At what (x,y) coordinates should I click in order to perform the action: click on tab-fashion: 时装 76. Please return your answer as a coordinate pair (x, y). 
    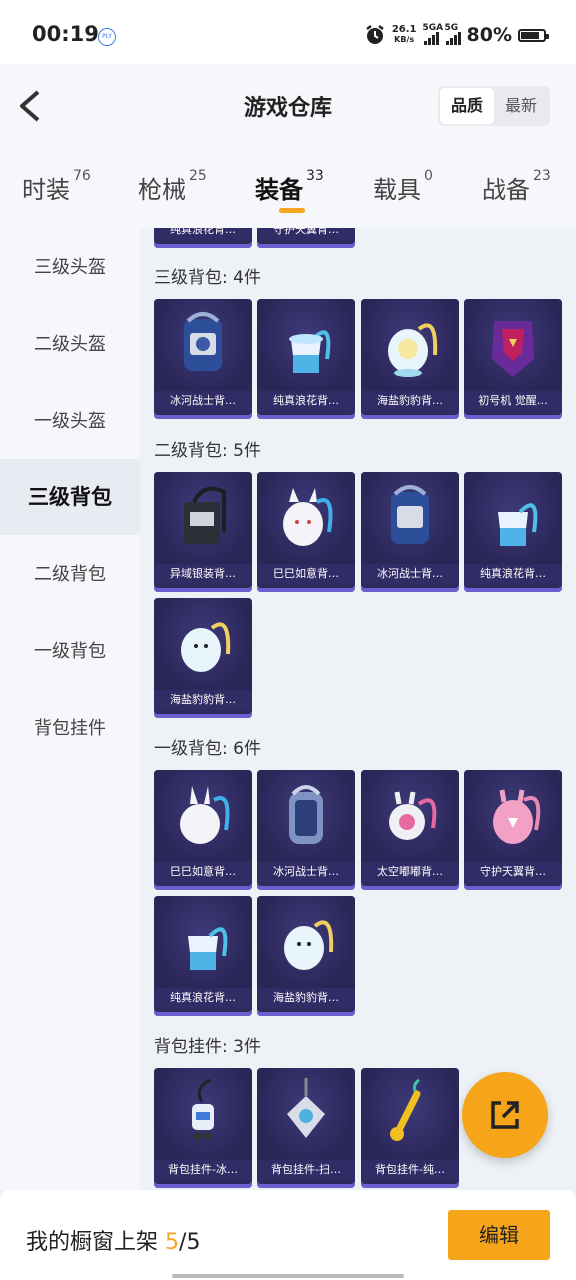
    Looking at the image, I should click on (56, 186).